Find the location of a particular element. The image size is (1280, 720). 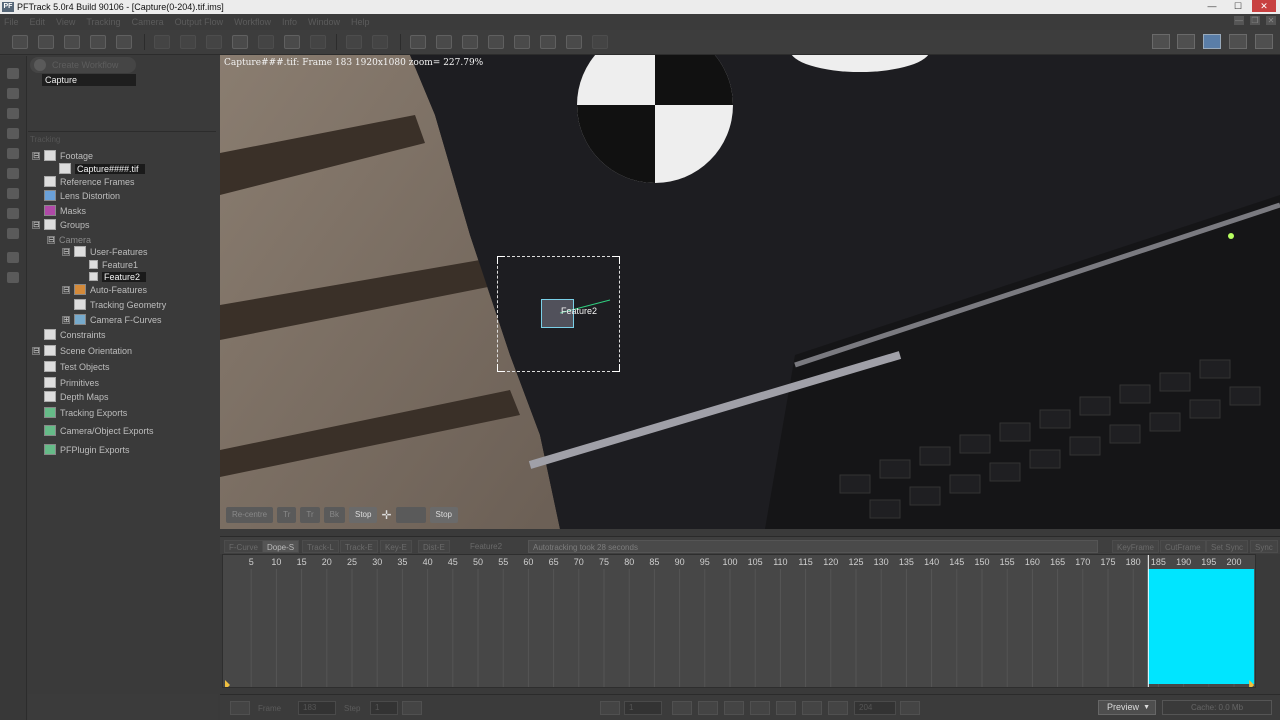

tree-item: PFPlugin Exports is located at coordinates (81, 449).